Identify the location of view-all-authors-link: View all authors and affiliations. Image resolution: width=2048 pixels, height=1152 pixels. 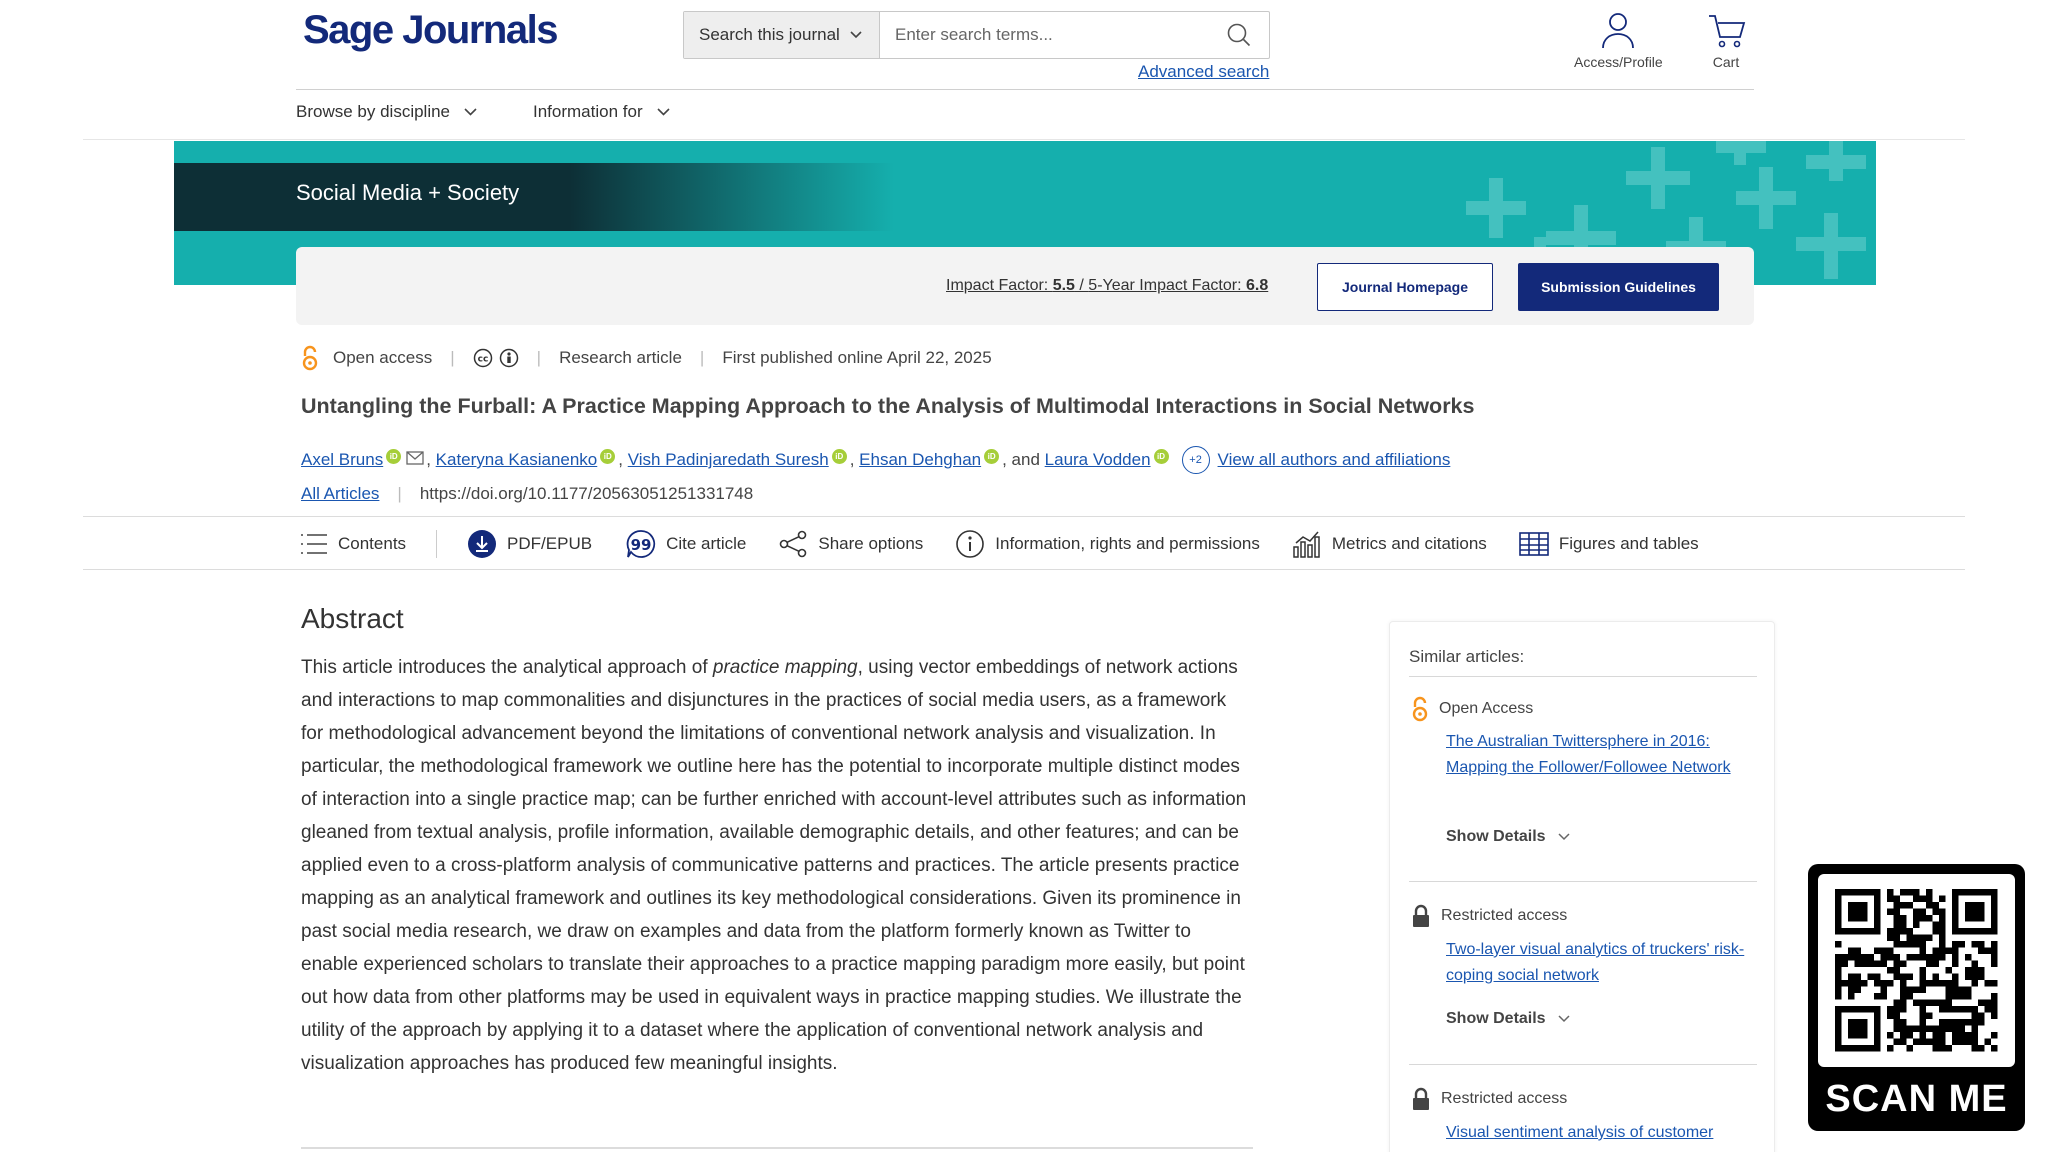
(1334, 460).